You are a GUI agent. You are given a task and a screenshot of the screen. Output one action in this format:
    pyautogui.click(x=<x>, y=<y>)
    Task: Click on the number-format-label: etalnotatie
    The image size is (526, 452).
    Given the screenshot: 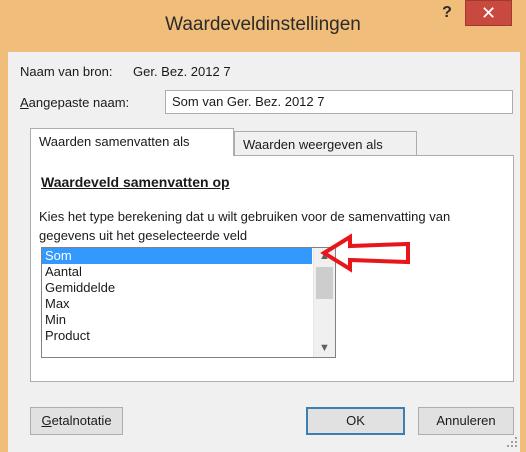 What is the action you would take?
    pyautogui.click(x=81, y=420)
    